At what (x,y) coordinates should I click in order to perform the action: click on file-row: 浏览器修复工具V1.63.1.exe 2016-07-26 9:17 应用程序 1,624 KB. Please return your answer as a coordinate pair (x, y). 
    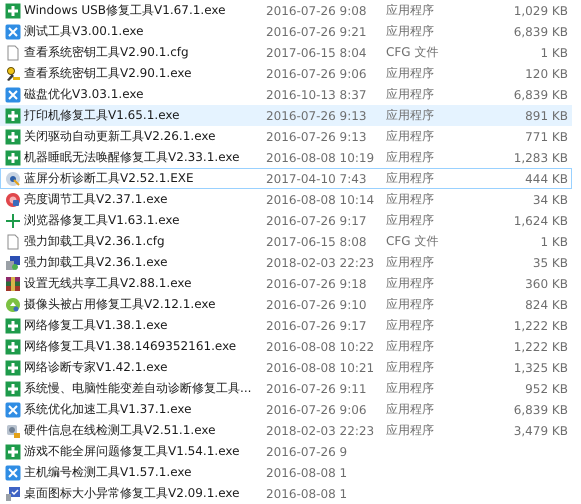
    Looking at the image, I should click on (286, 220).